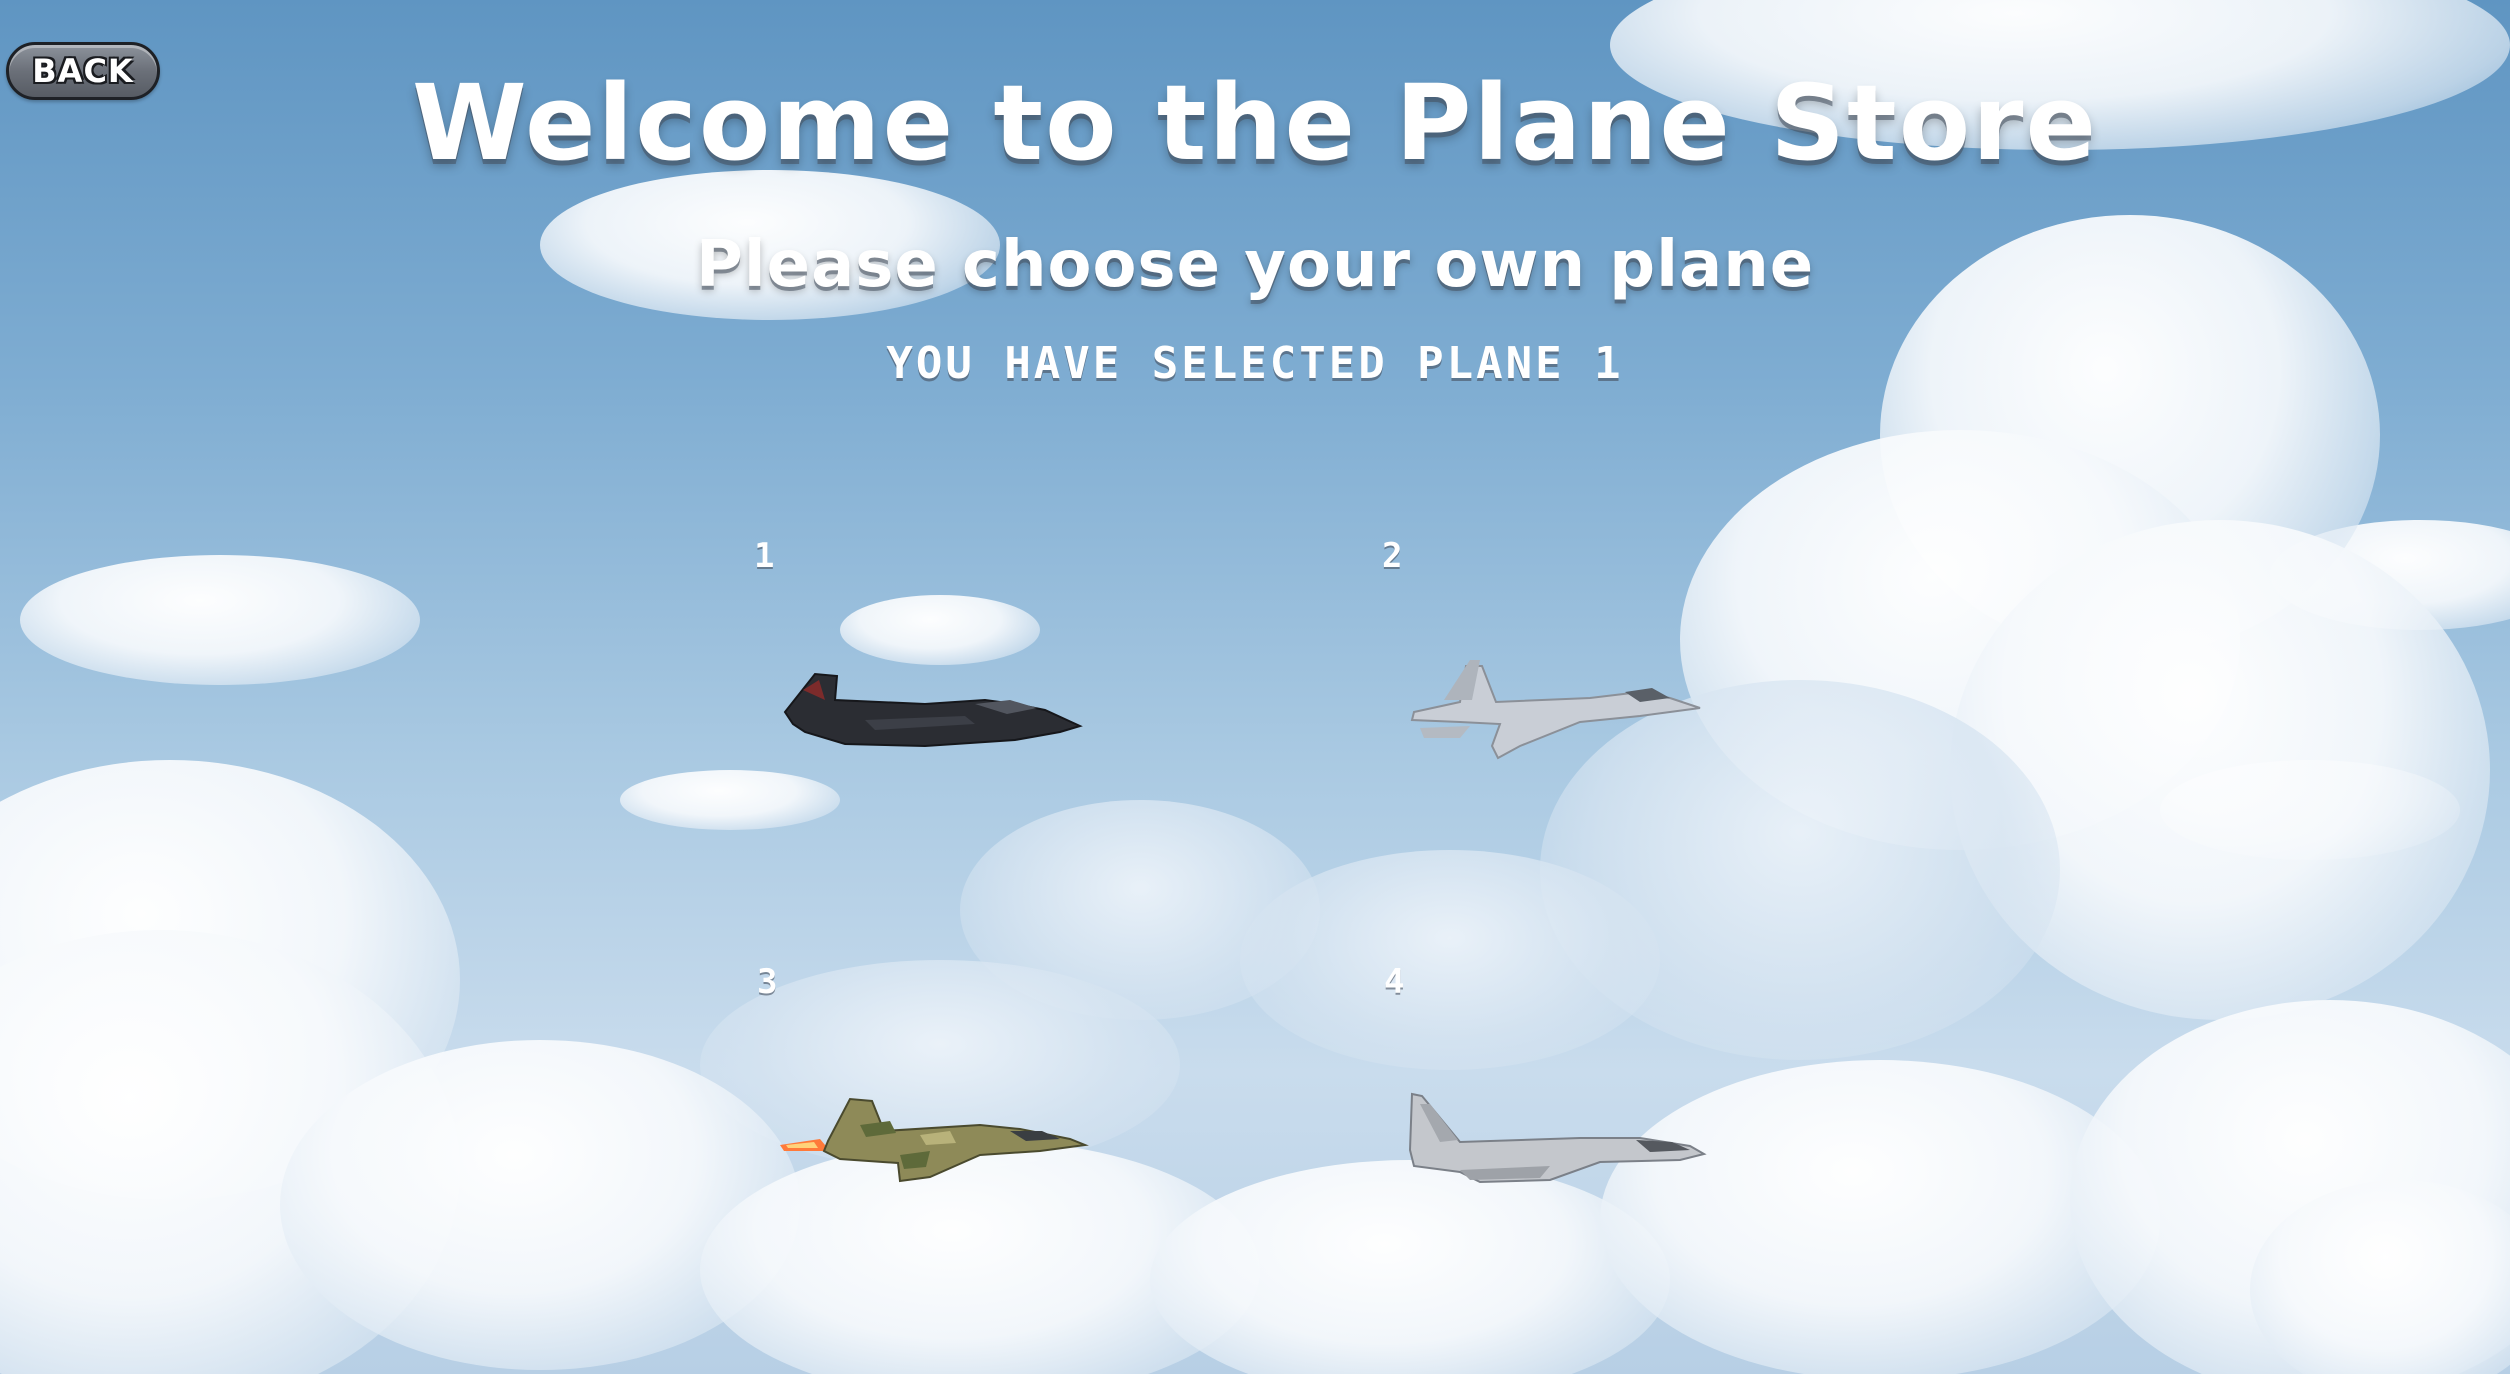 This screenshot has width=2510, height=1374. I want to click on plane-1-option, so click(935, 720).